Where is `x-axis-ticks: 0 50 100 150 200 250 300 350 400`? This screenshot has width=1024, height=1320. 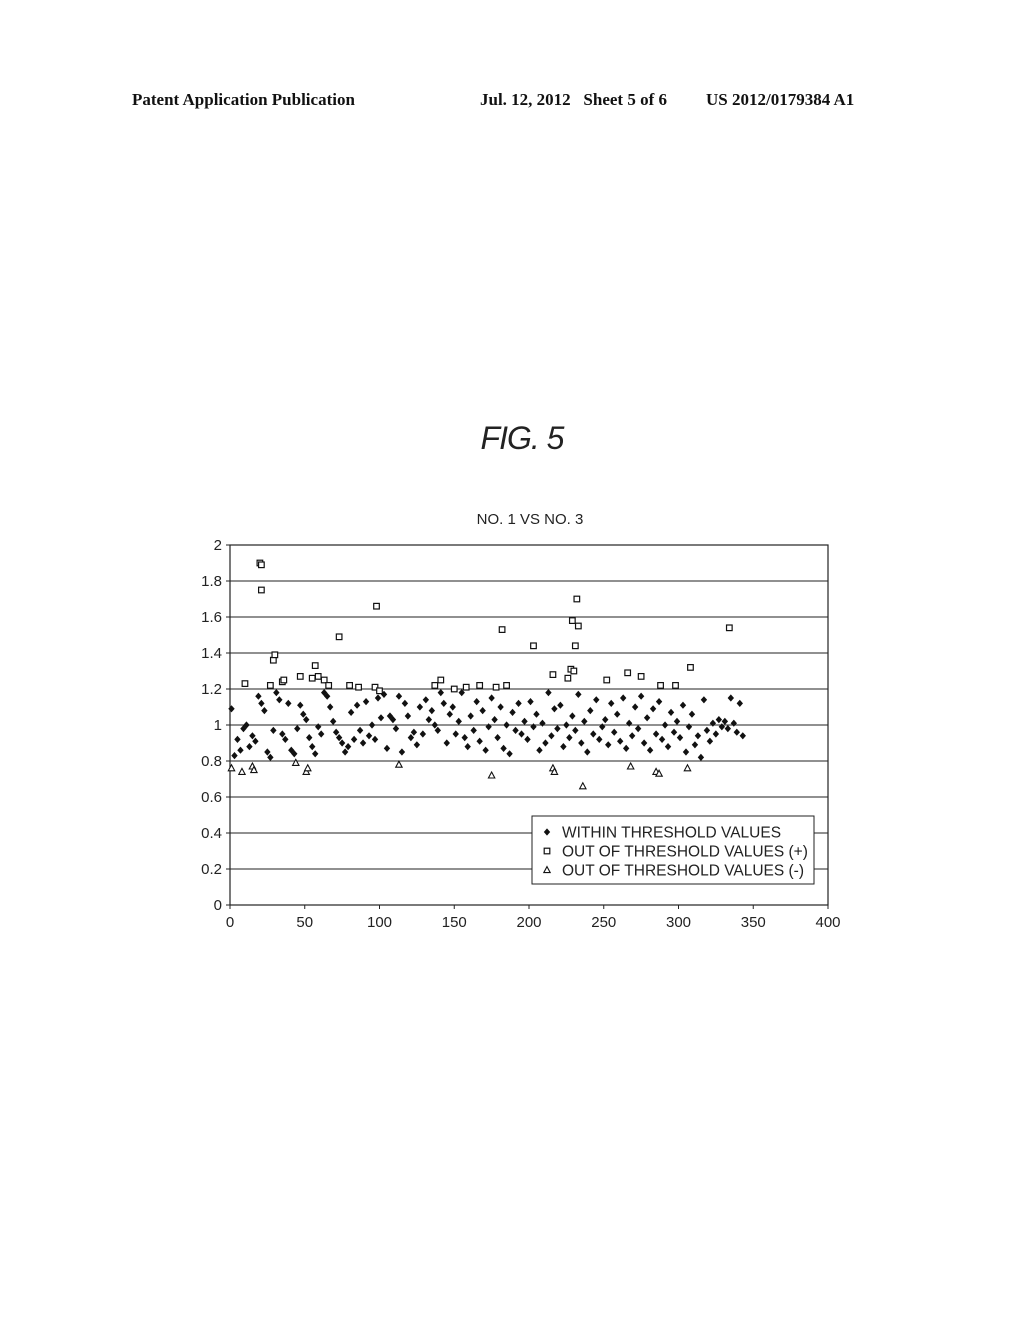 x-axis-ticks: 0 50 100 150 200 250 300 350 400 is located at coordinates (533, 918).